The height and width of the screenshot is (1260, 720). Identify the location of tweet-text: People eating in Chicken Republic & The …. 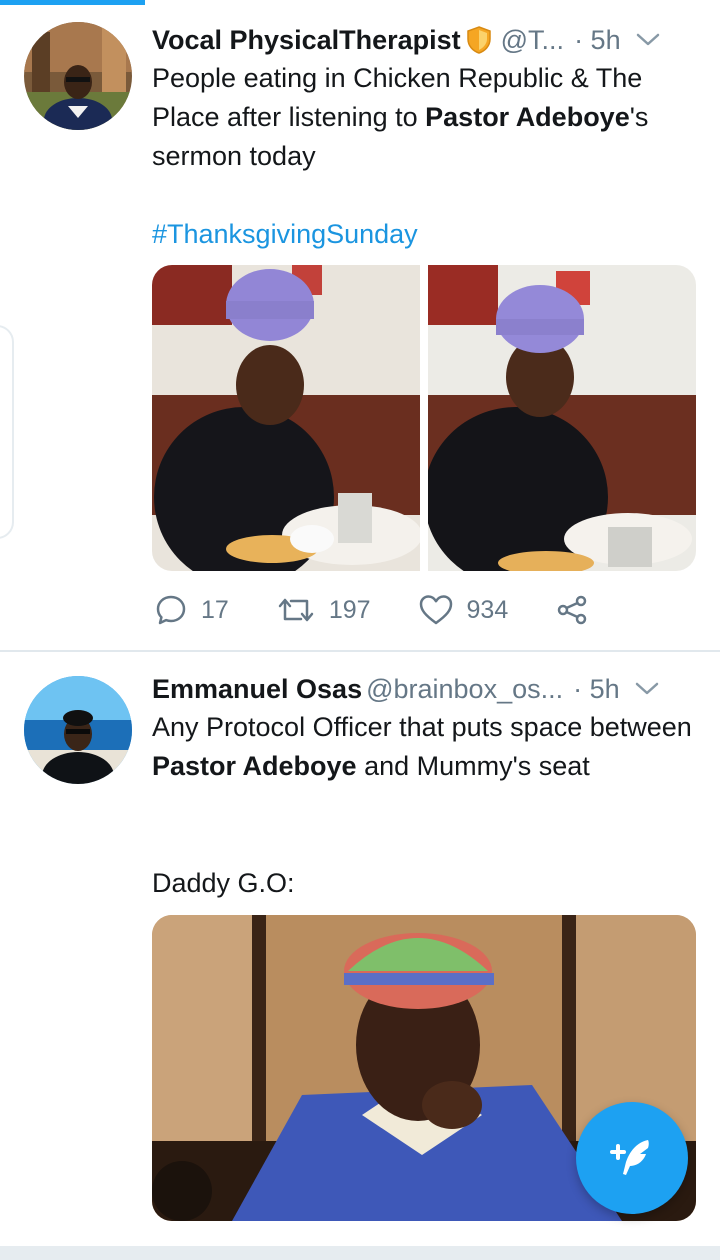
(426, 117).